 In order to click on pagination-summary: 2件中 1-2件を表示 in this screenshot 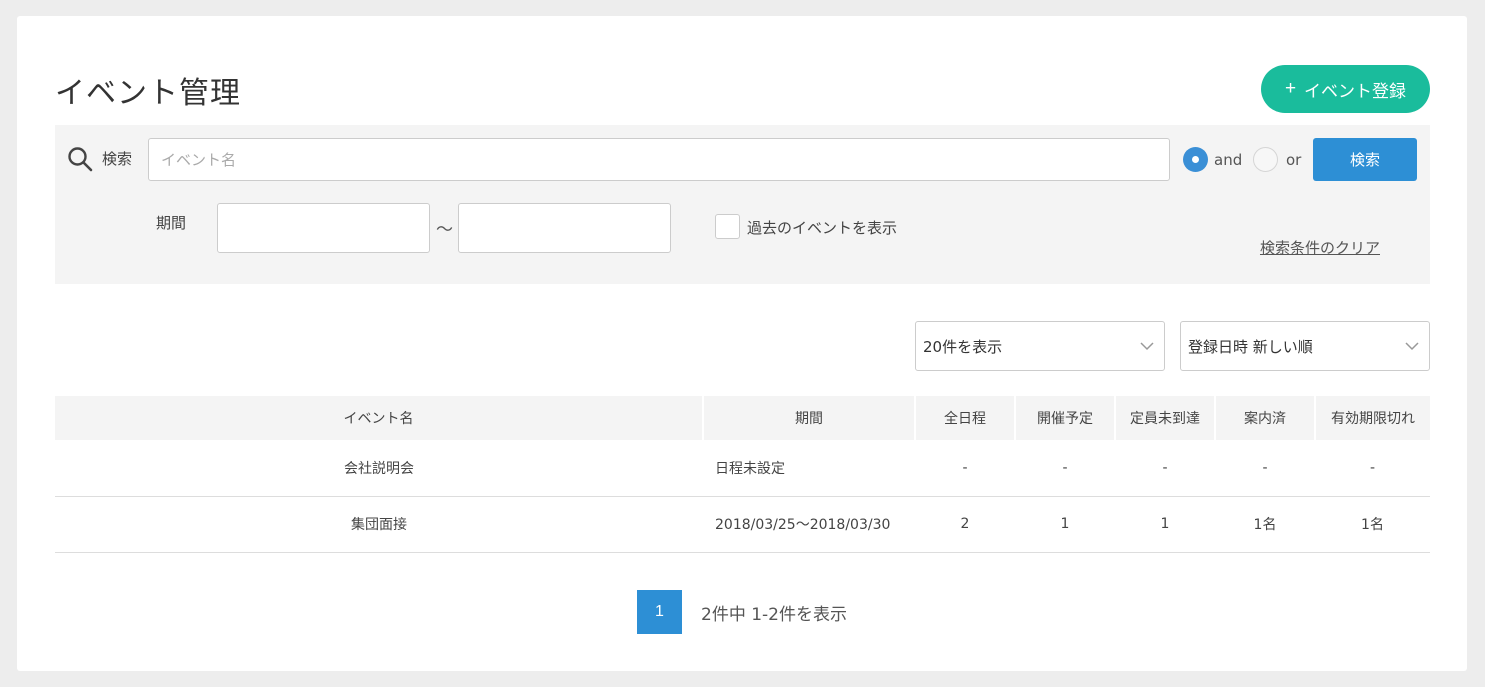, I will do `click(774, 615)`.